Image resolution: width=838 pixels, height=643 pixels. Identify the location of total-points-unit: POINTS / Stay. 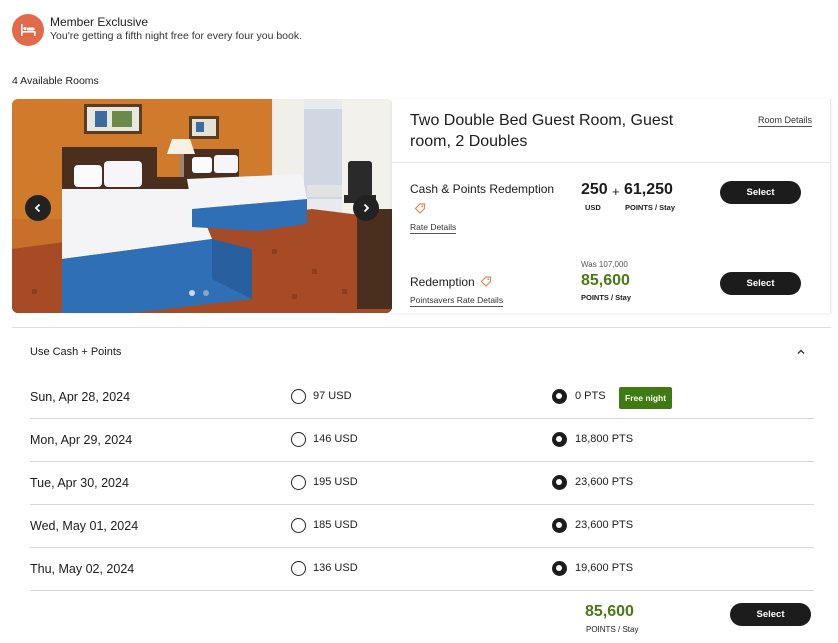
(612, 629).